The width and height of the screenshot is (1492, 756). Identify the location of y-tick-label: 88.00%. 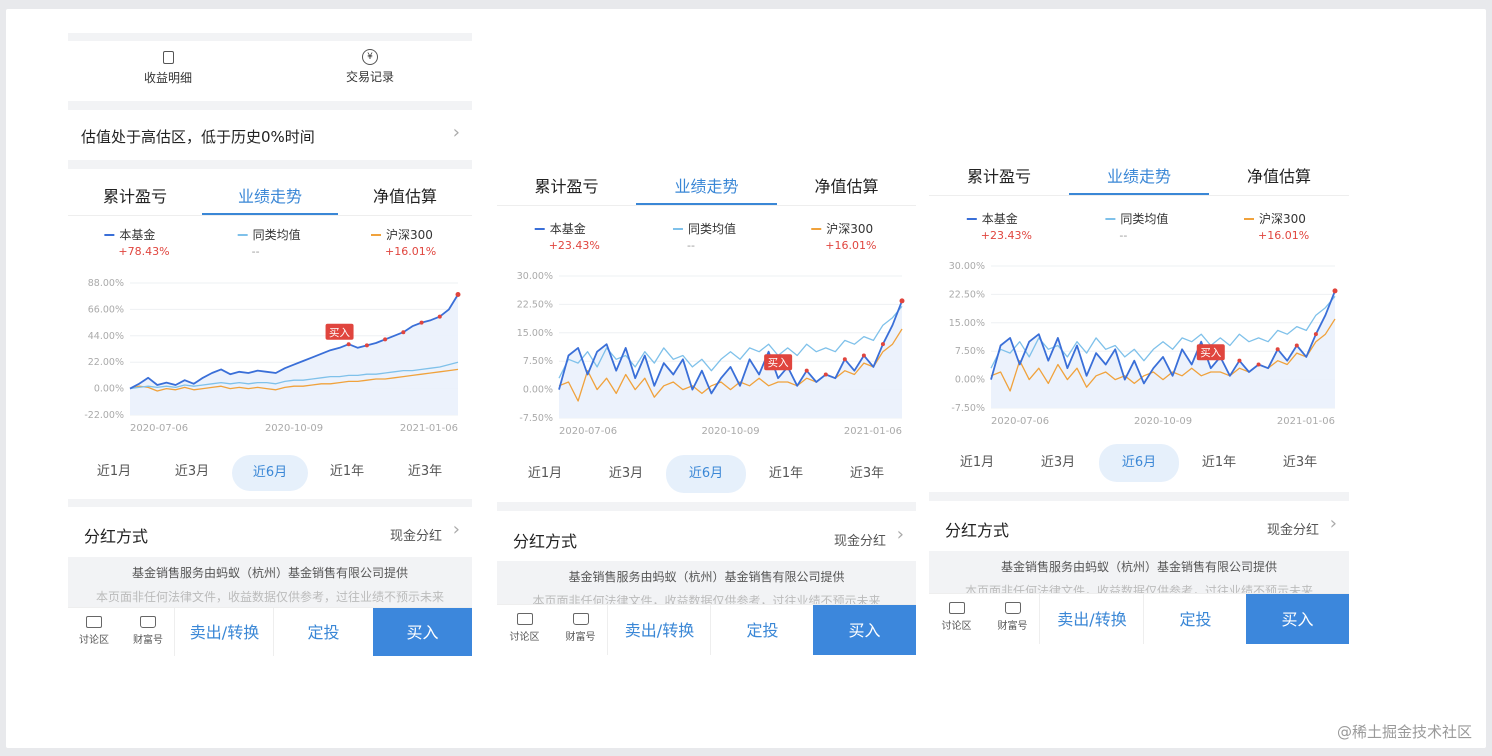
(106, 283).